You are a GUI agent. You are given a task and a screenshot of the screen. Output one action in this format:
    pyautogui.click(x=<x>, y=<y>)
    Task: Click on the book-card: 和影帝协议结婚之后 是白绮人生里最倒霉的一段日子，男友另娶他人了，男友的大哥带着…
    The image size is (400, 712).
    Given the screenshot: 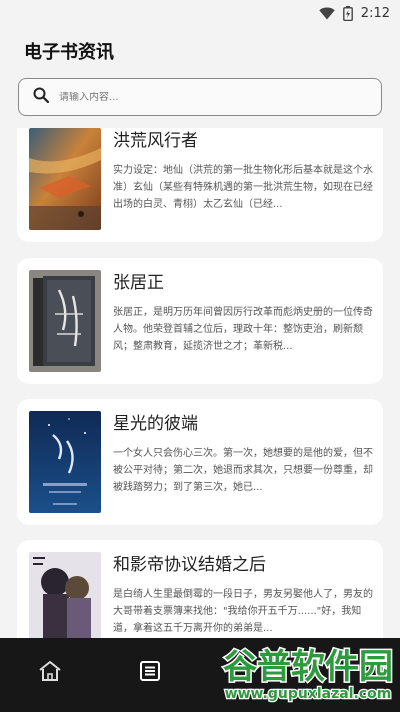 What is the action you would take?
    pyautogui.click(x=200, y=589)
    